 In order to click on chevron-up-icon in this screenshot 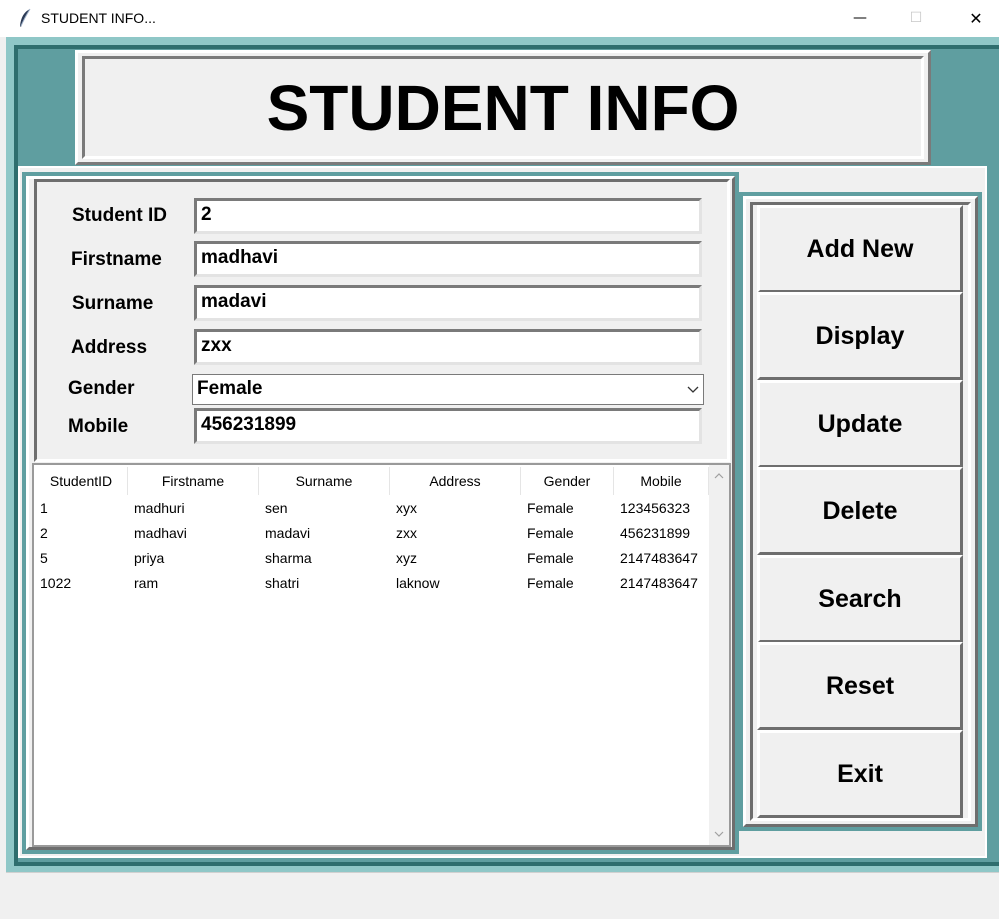, I will do `click(719, 476)`.